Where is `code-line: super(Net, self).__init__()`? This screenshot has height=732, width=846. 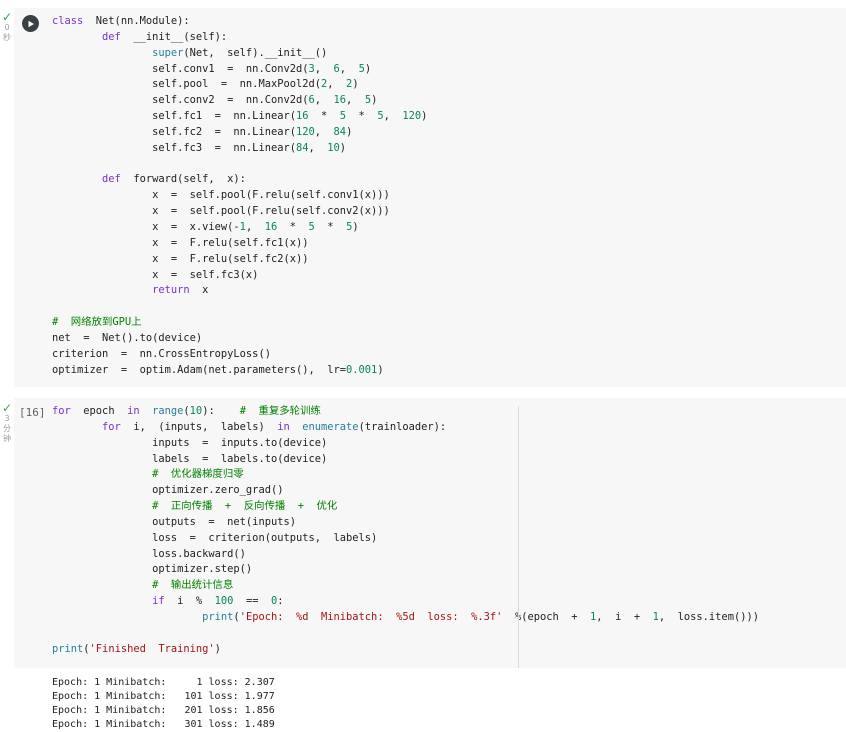
code-line: super(Net, self).__init__() is located at coordinates (239, 54).